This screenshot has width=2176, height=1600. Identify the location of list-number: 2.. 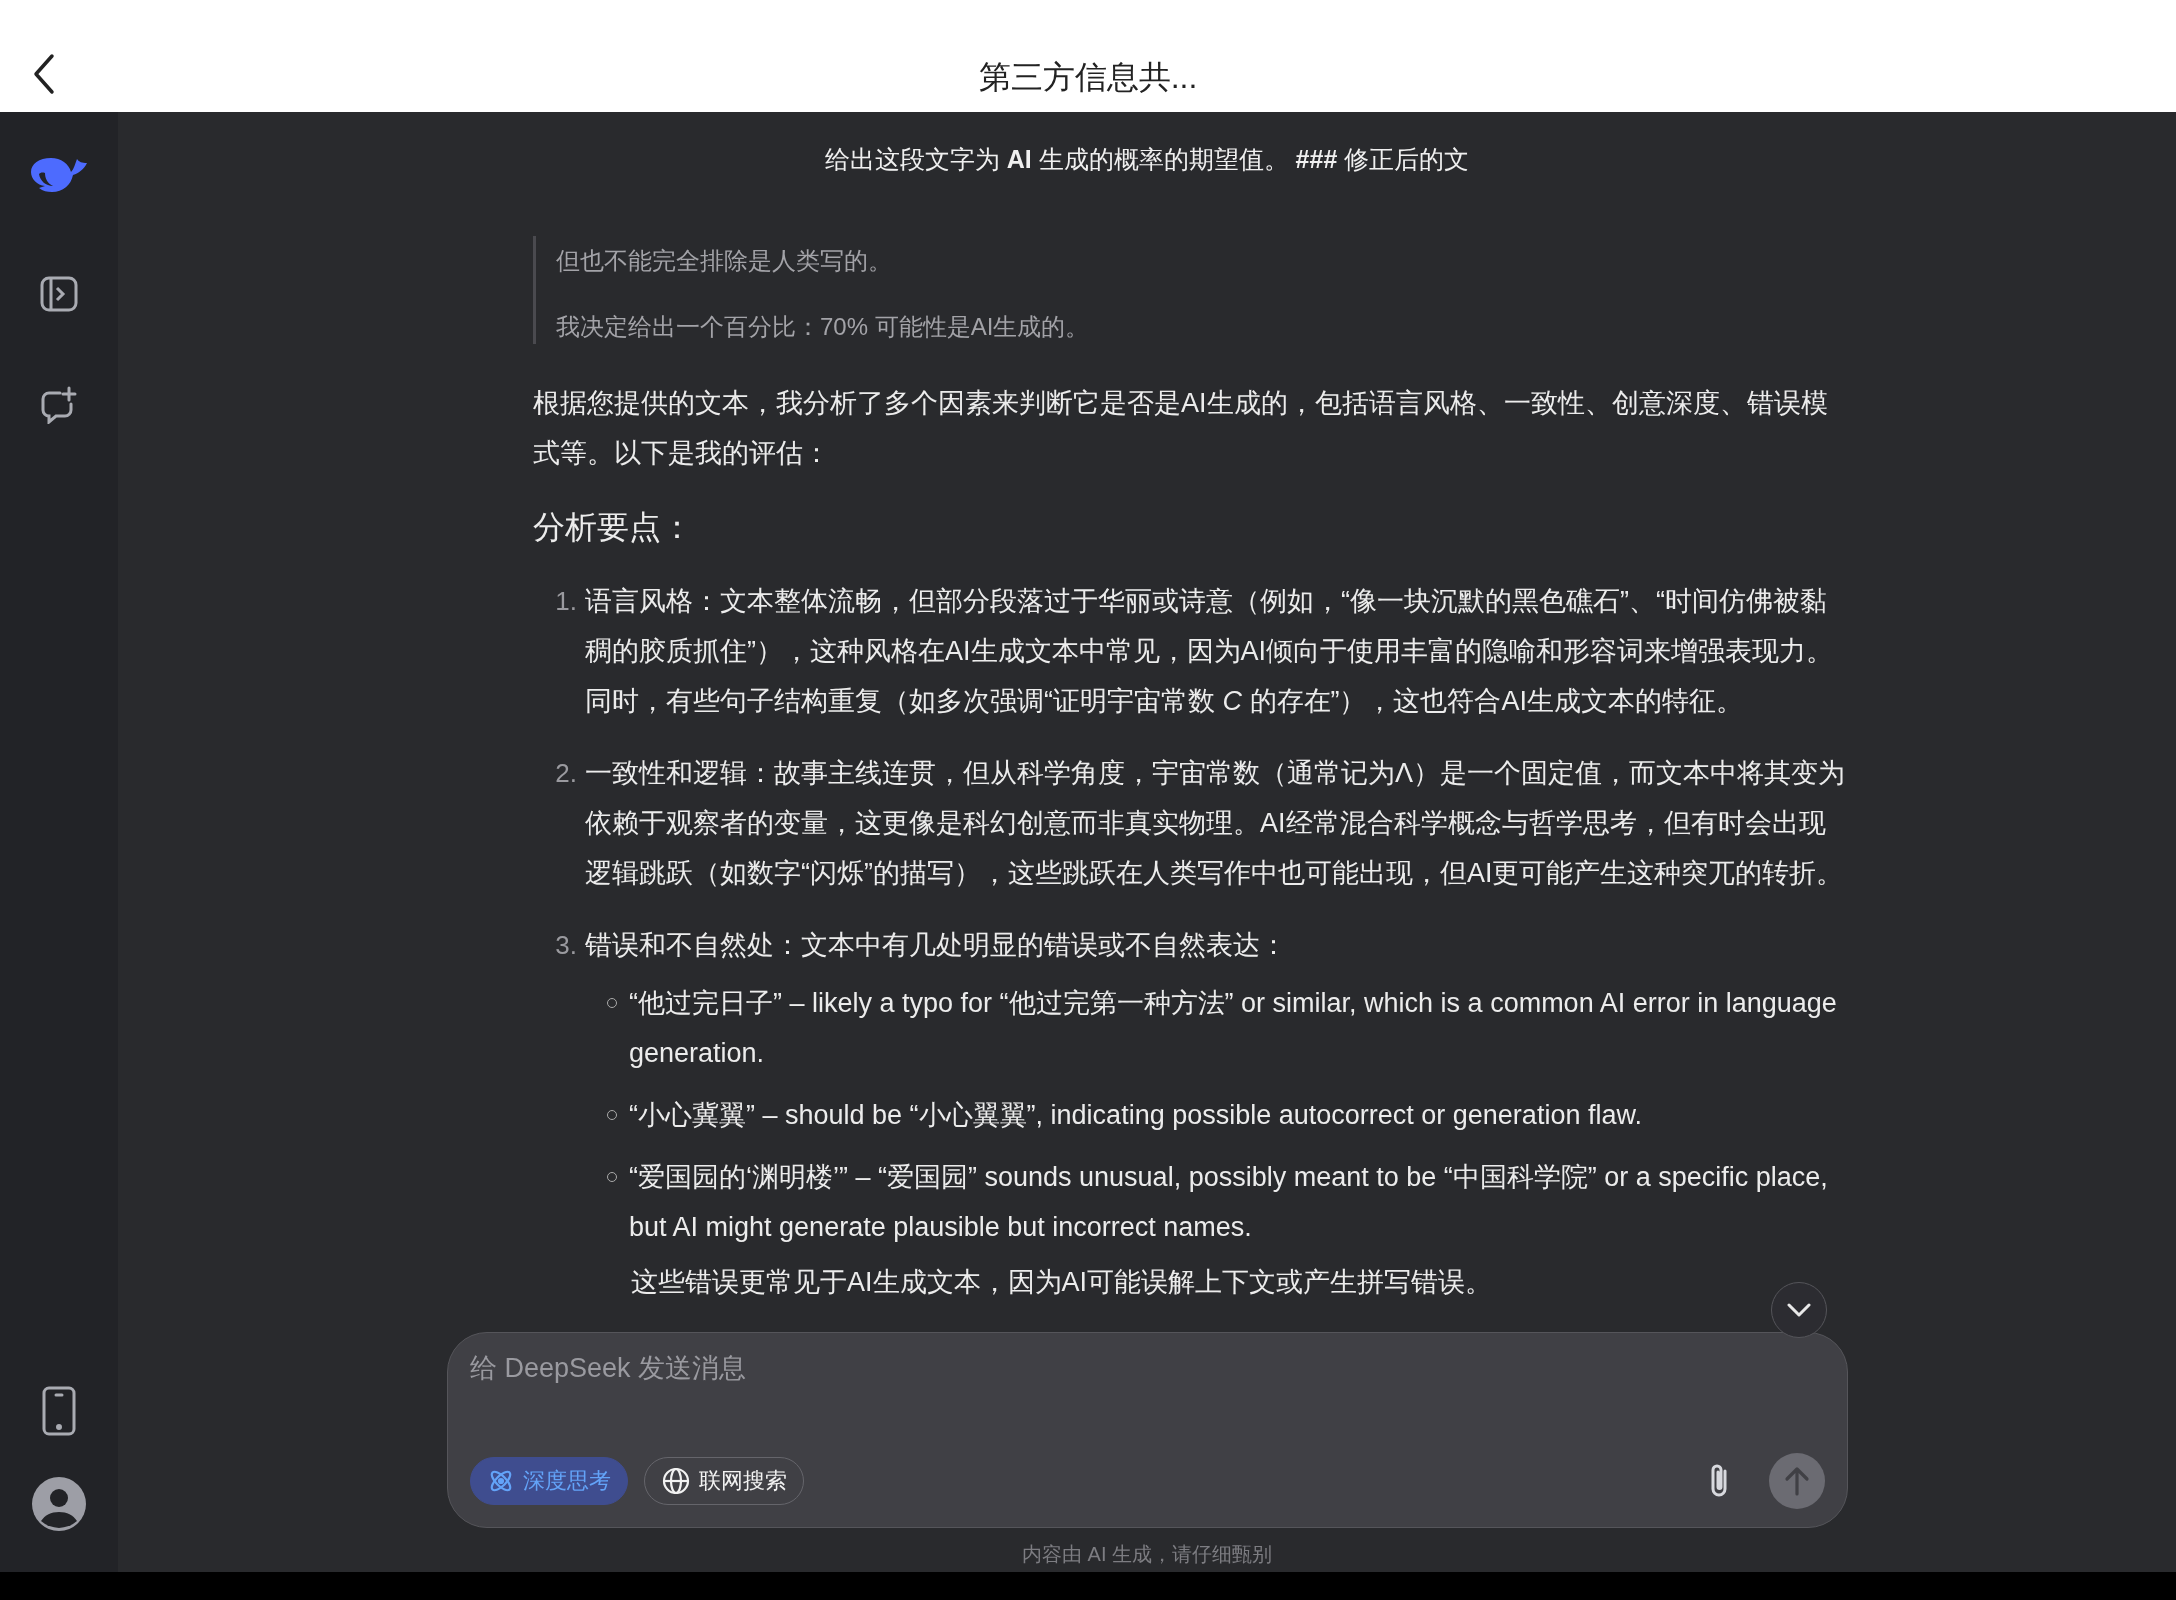
(565, 773).